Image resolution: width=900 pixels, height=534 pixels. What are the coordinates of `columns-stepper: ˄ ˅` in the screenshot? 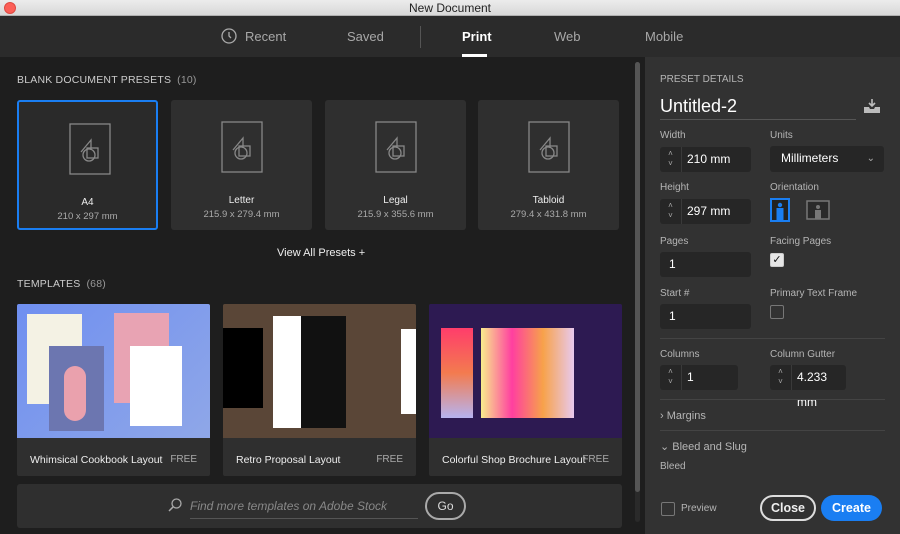 It's located at (671, 377).